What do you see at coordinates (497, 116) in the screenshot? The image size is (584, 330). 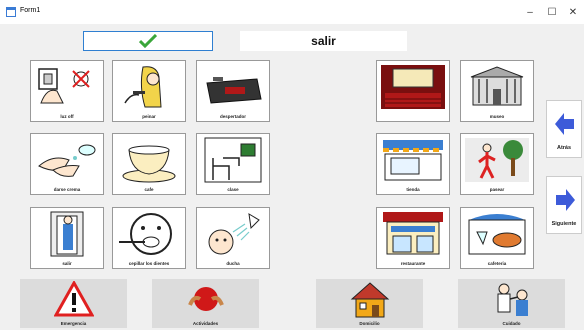 I see `card-label: museo` at bounding box center [497, 116].